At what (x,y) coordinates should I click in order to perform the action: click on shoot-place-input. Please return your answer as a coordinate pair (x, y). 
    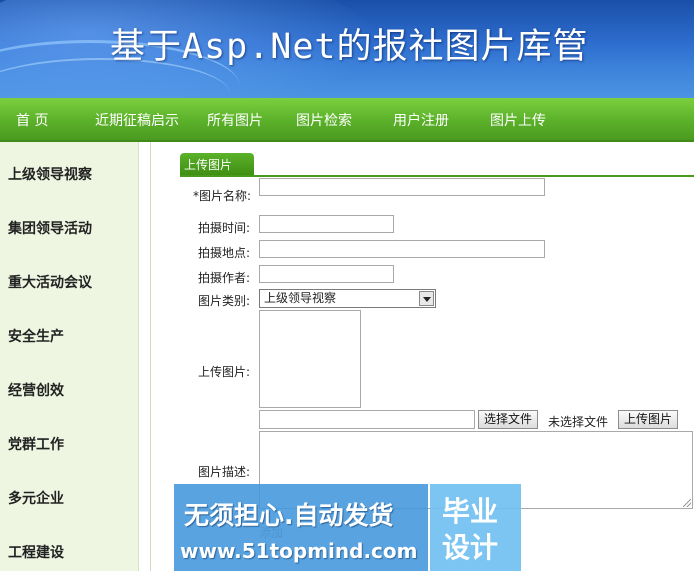
    Looking at the image, I should click on (402, 249).